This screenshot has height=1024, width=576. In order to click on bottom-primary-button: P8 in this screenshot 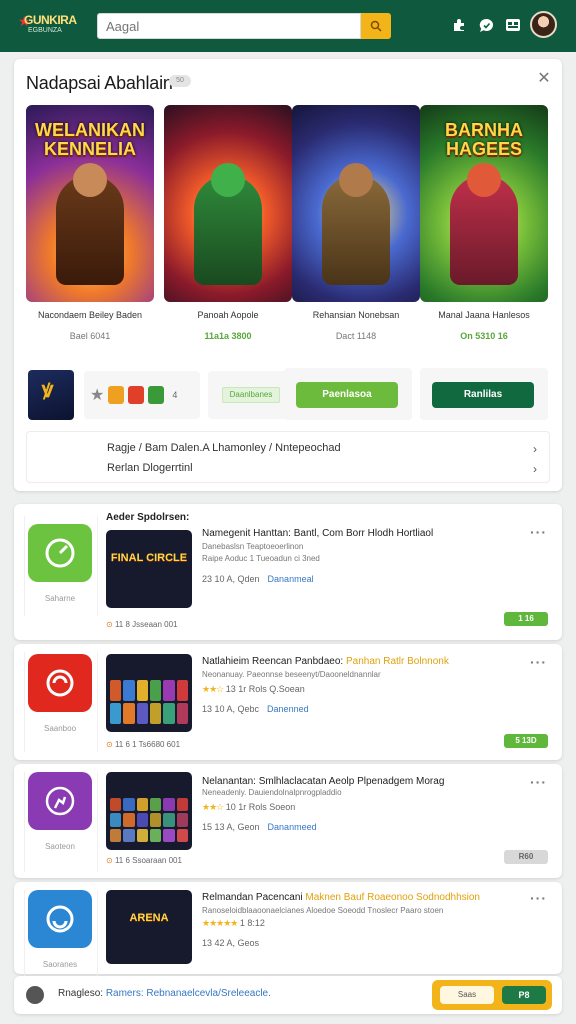, I will do `click(524, 995)`.